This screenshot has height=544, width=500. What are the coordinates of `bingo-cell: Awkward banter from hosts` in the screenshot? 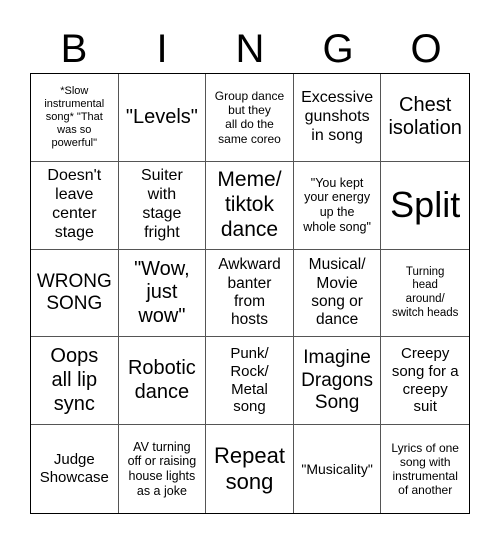 It's located at (250, 293).